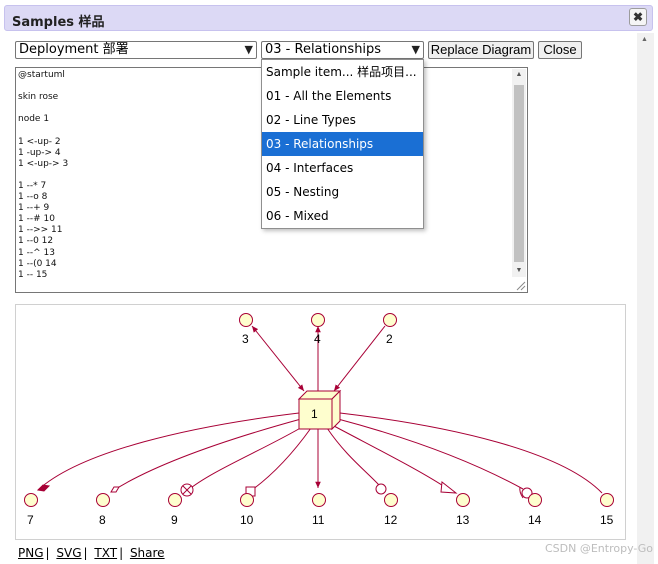 This screenshot has height=564, width=658. I want to click on node-label: 10, so click(247, 520).